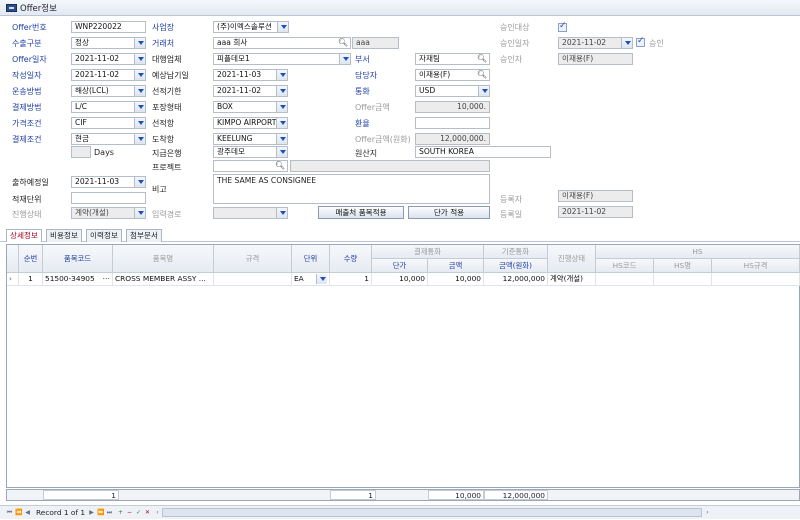 This screenshot has width=800, height=520. I want to click on approval-target-checkbox, so click(562, 26).